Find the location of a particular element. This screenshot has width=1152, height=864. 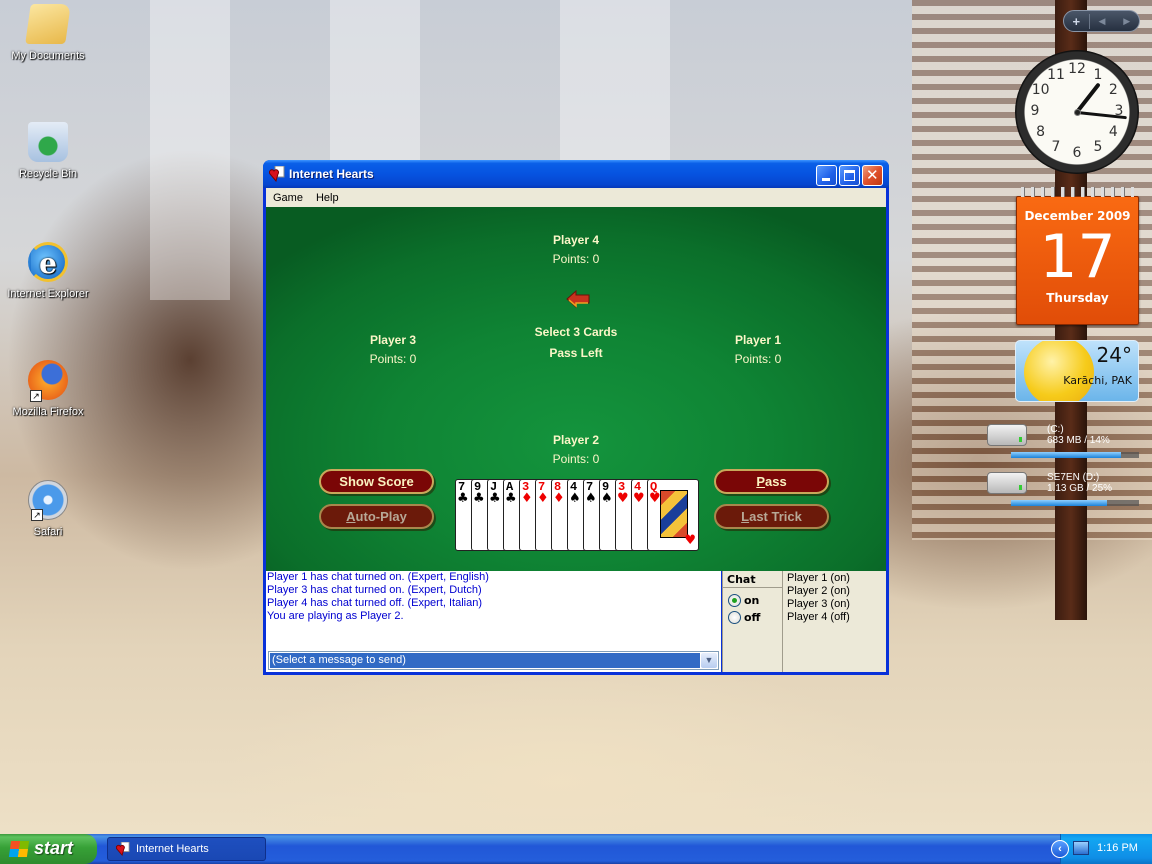

player-chat-status: Player 3 (on) is located at coordinates (818, 604).